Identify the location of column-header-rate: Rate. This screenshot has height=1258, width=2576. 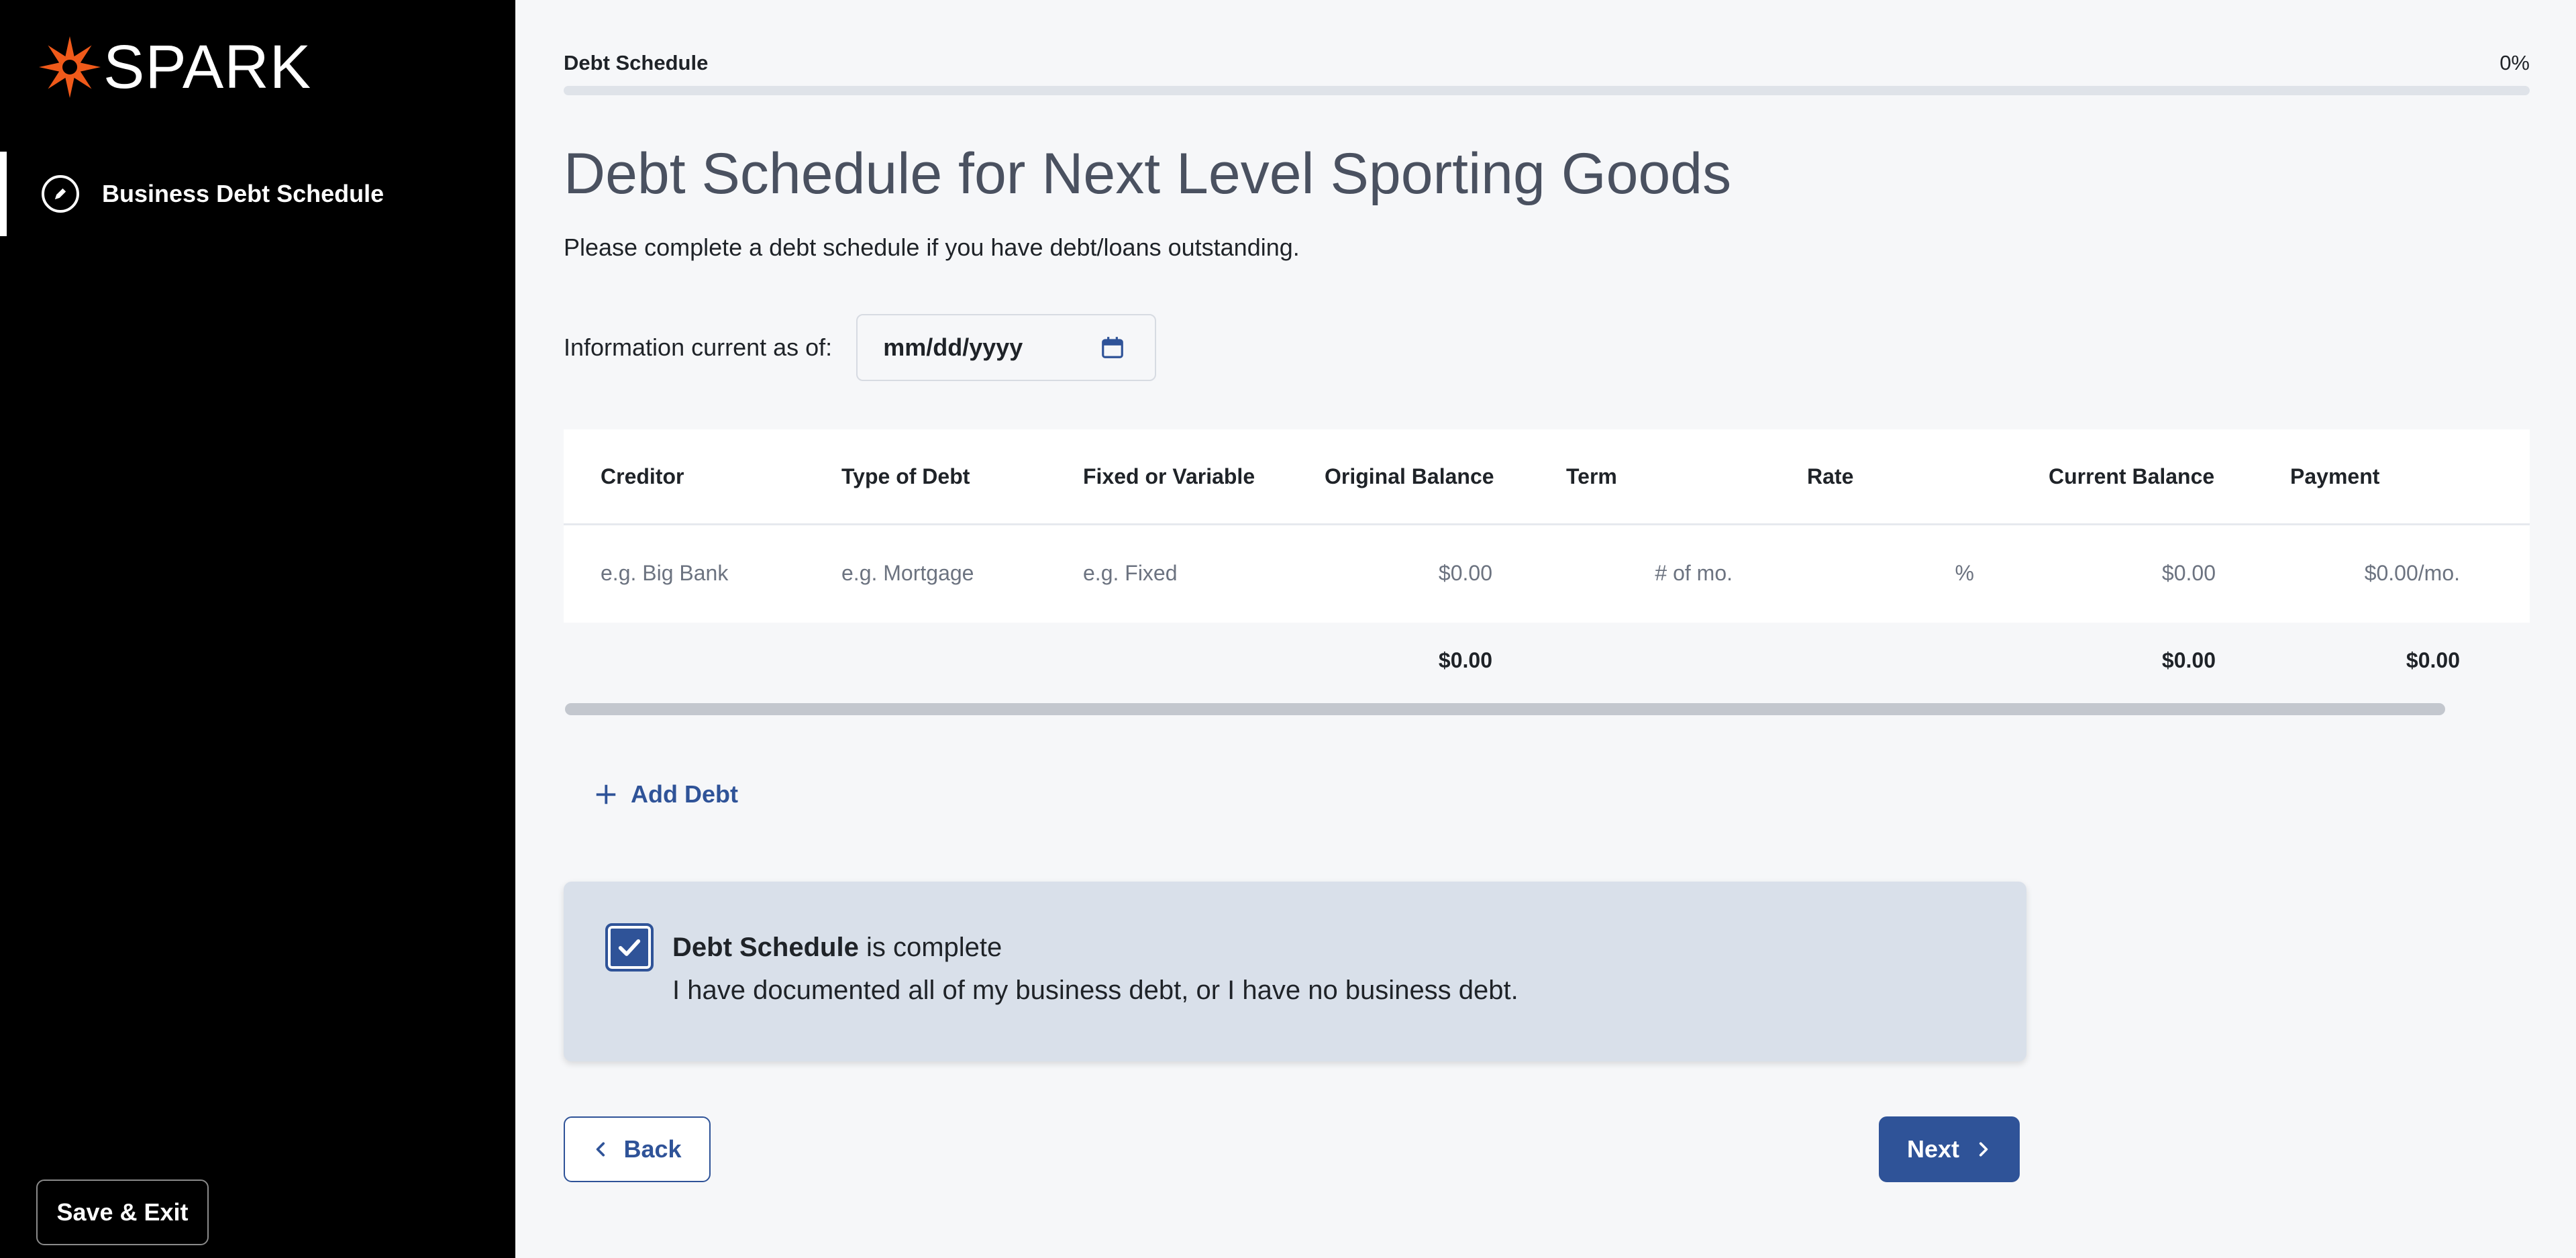
(1830, 476).